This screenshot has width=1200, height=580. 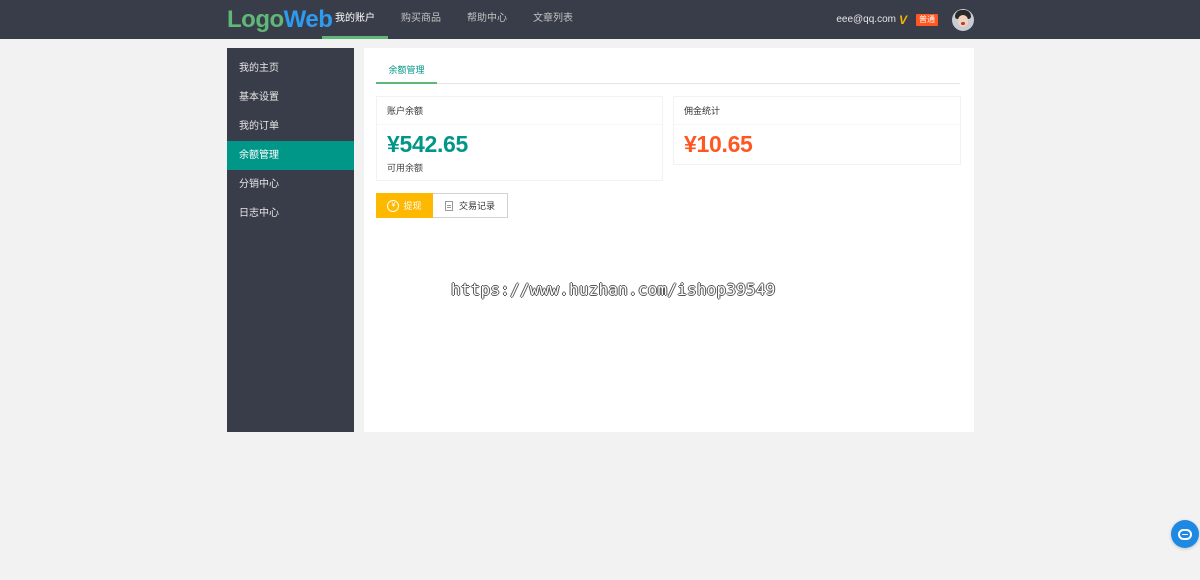 What do you see at coordinates (290, 68) in the screenshot?
I see `sidebar-item-home: 我的主页` at bounding box center [290, 68].